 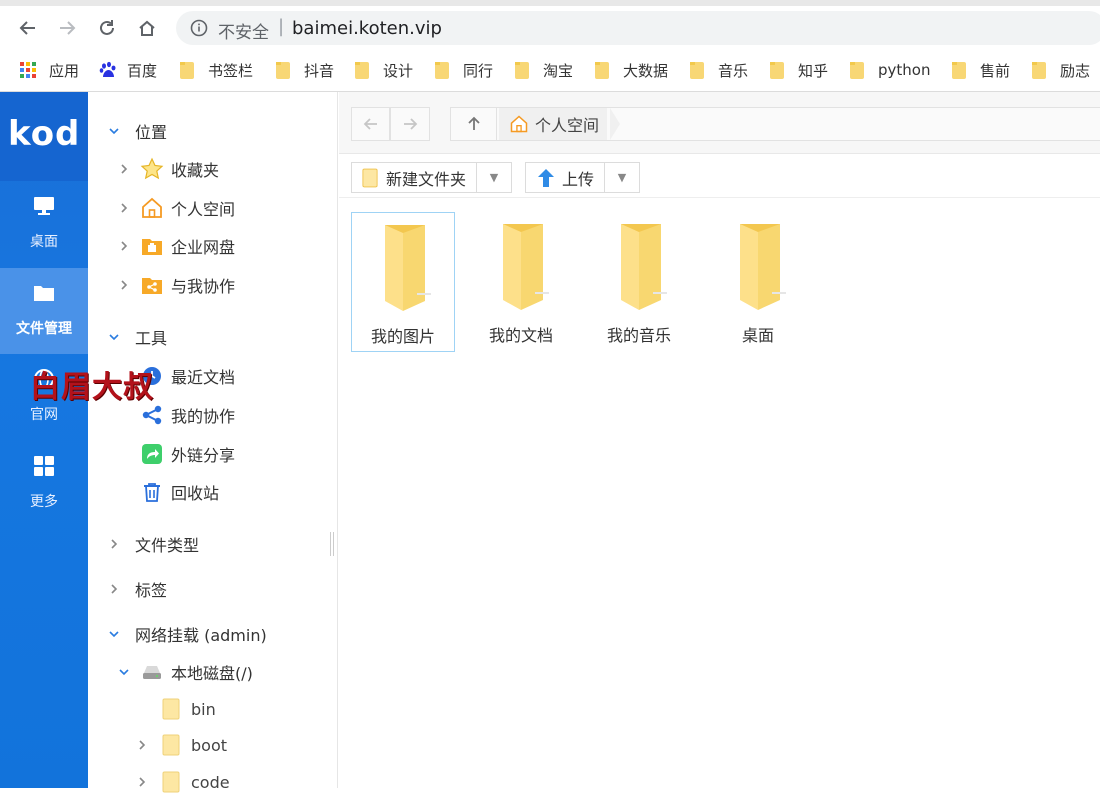 I want to click on bookmark-folder: python, so click(x=890, y=70).